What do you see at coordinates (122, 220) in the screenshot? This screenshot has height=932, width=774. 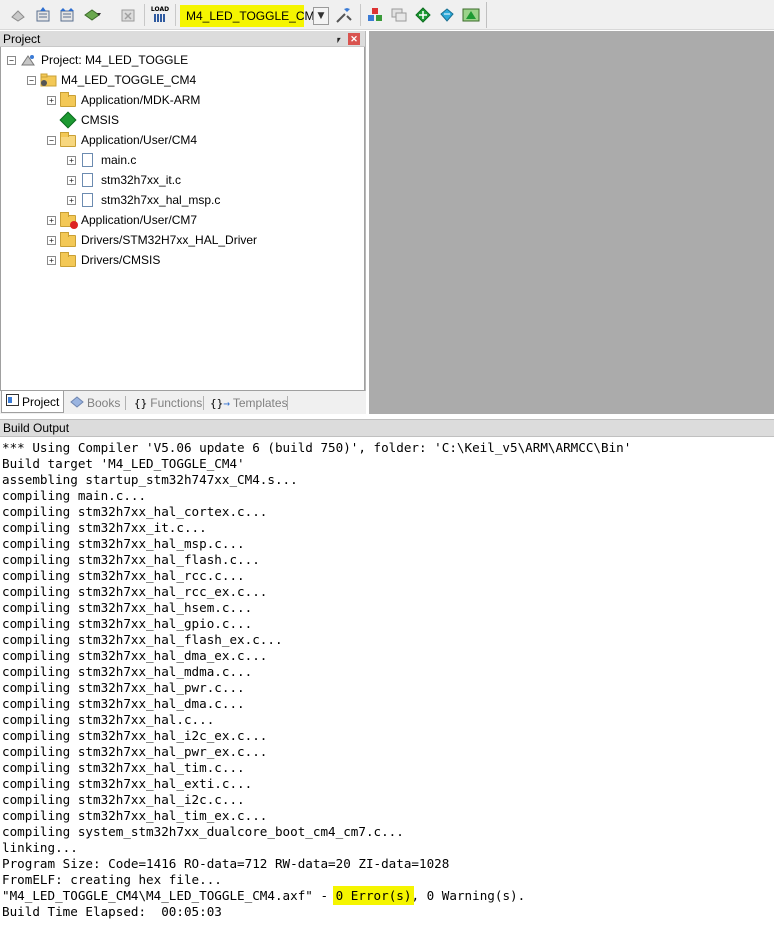 I see `tree-item-group: + Application/User/CM7` at bounding box center [122, 220].